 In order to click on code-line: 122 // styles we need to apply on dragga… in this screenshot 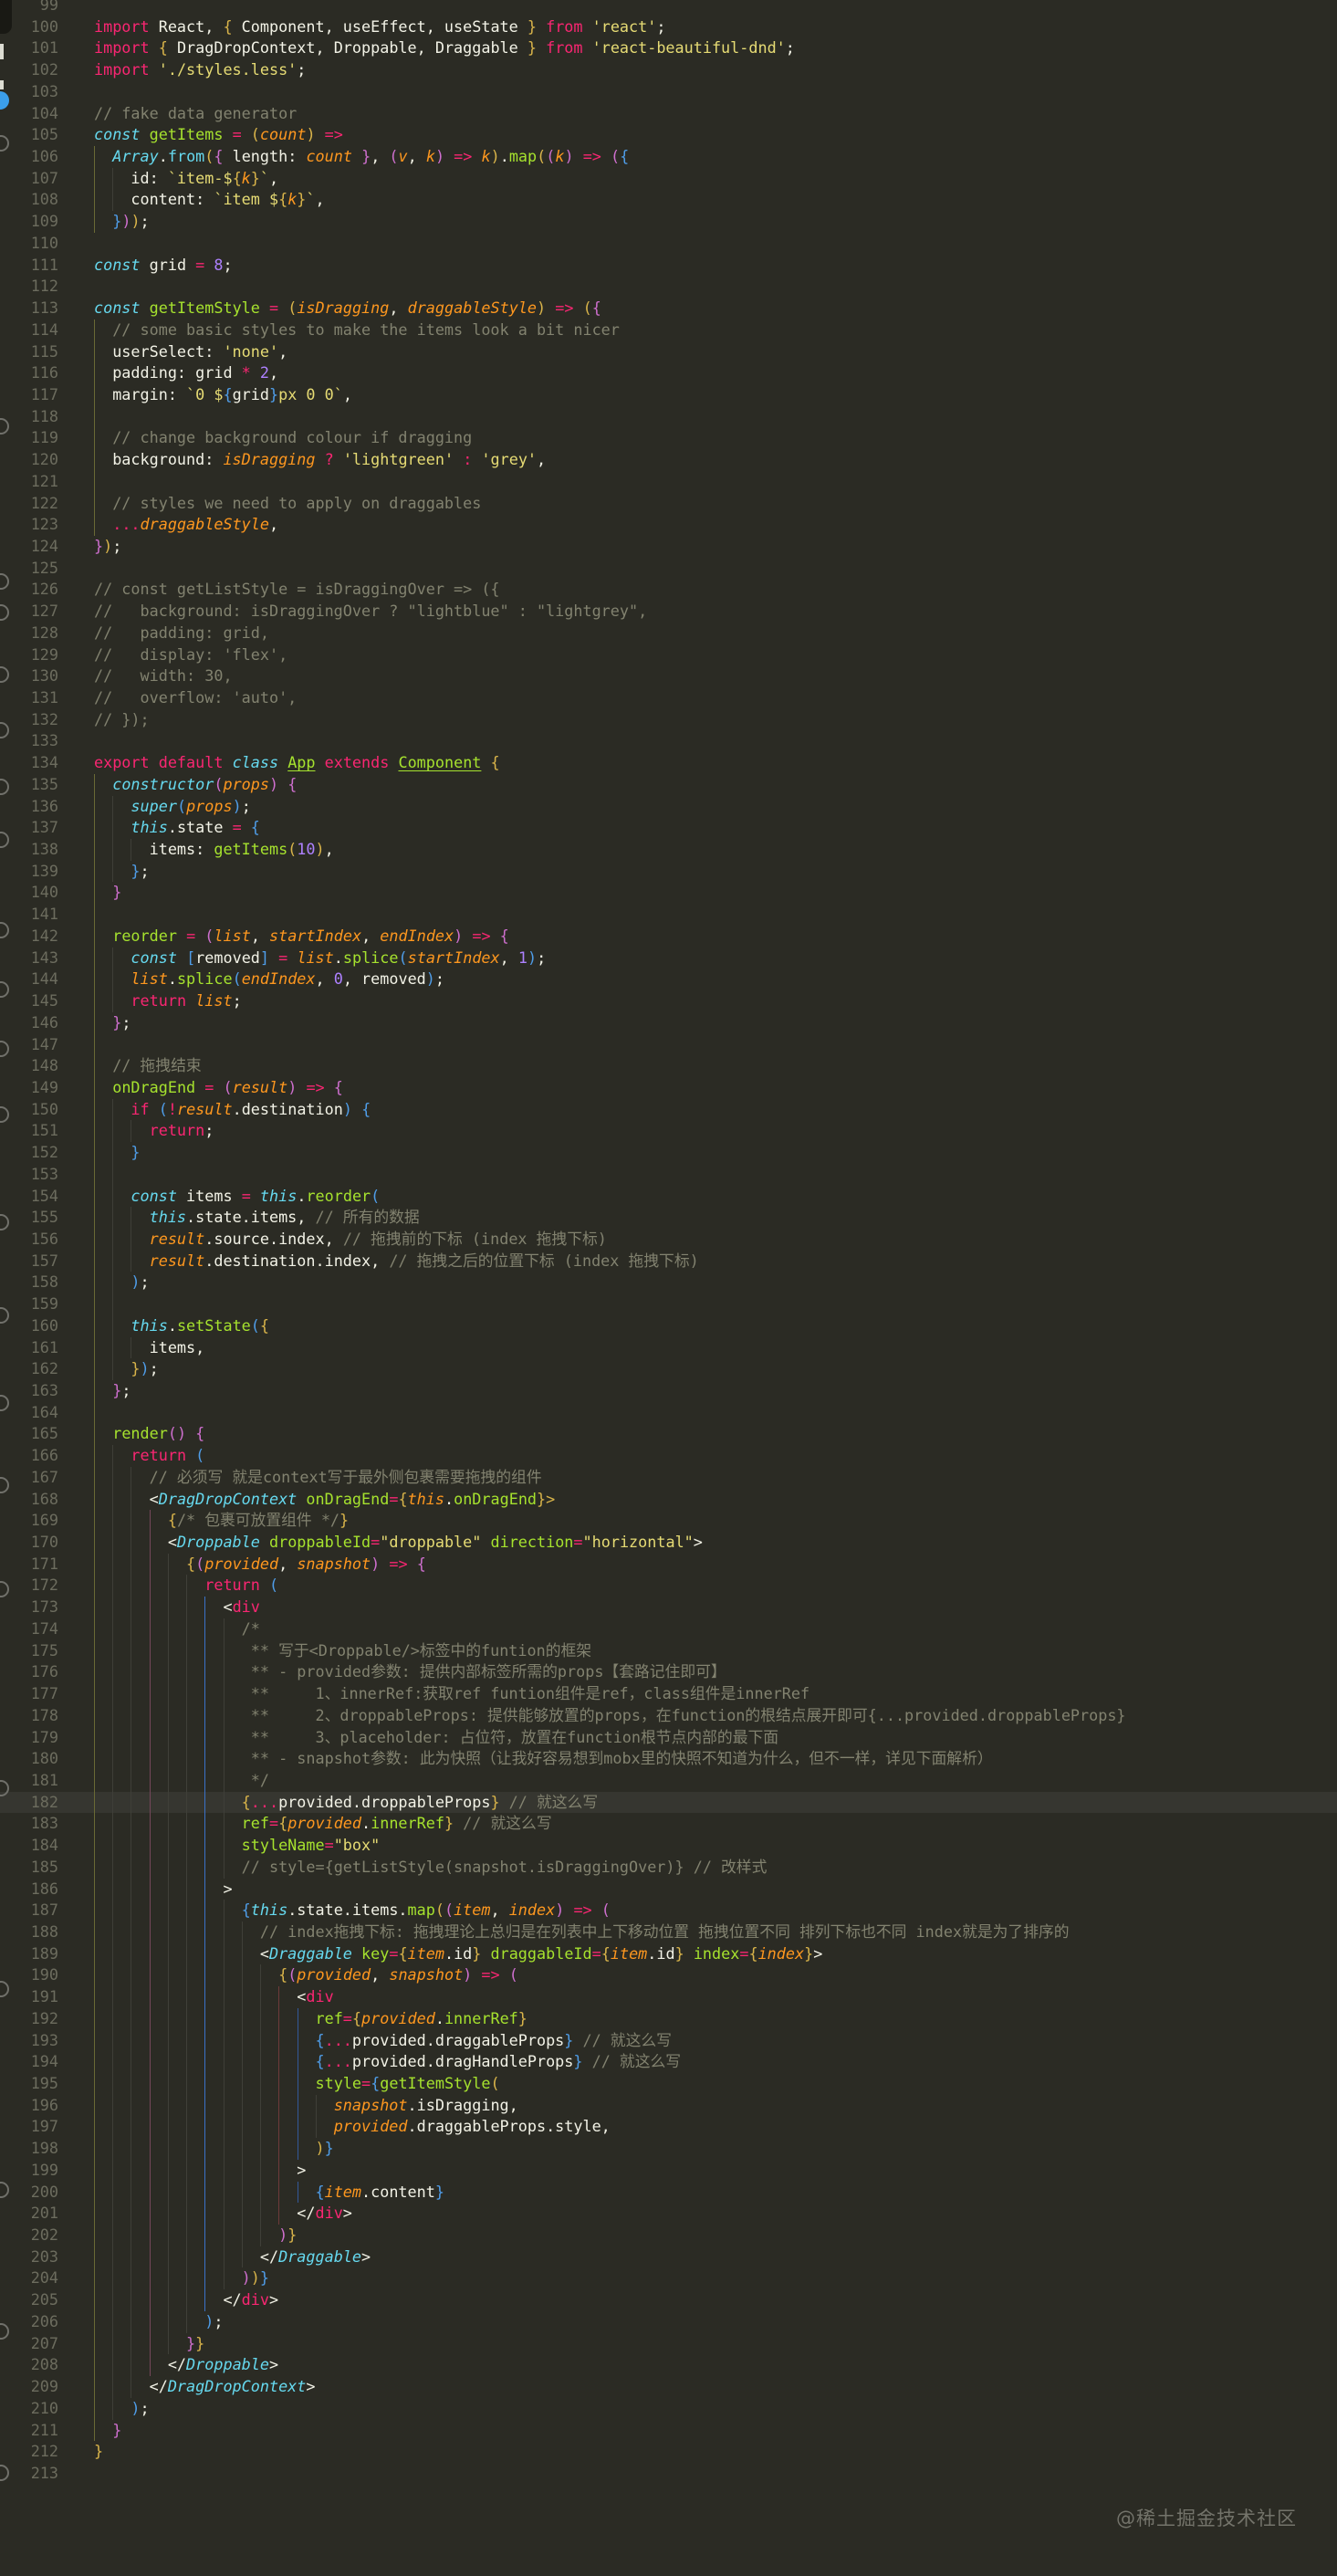, I will do `click(668, 504)`.